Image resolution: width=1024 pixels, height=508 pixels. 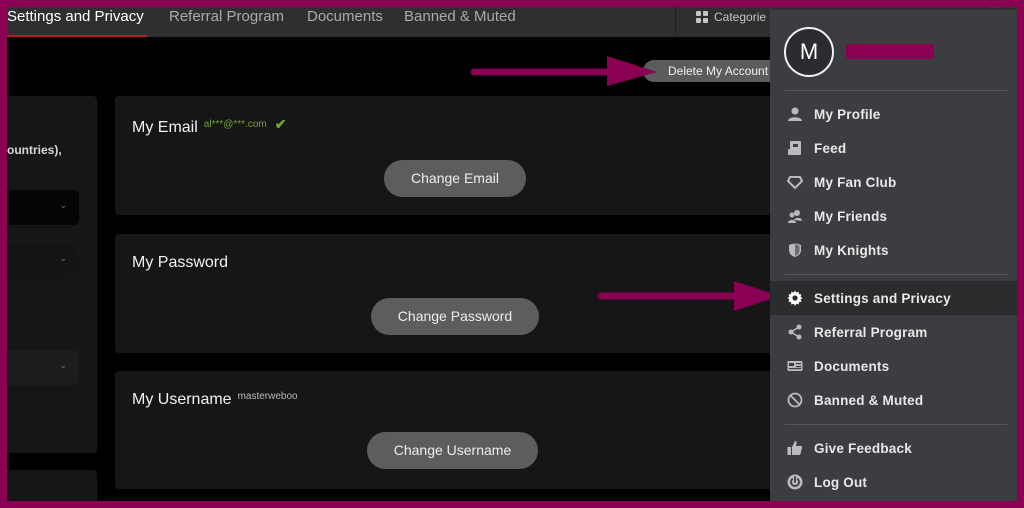 I want to click on menu-caret, so click(x=994, y=7).